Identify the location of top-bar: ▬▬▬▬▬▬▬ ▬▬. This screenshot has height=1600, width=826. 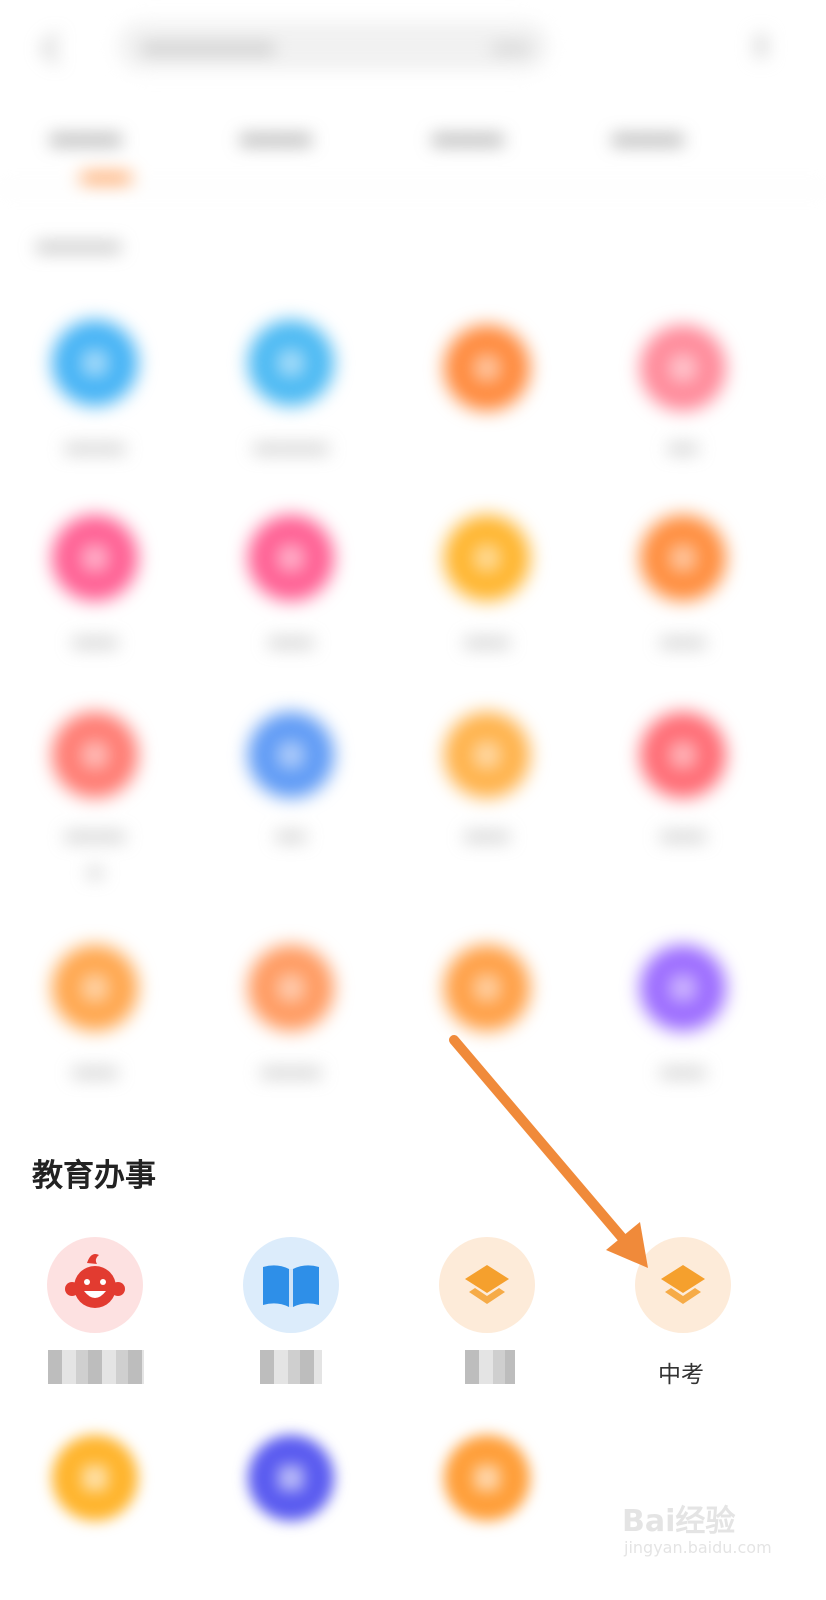
(413, 50).